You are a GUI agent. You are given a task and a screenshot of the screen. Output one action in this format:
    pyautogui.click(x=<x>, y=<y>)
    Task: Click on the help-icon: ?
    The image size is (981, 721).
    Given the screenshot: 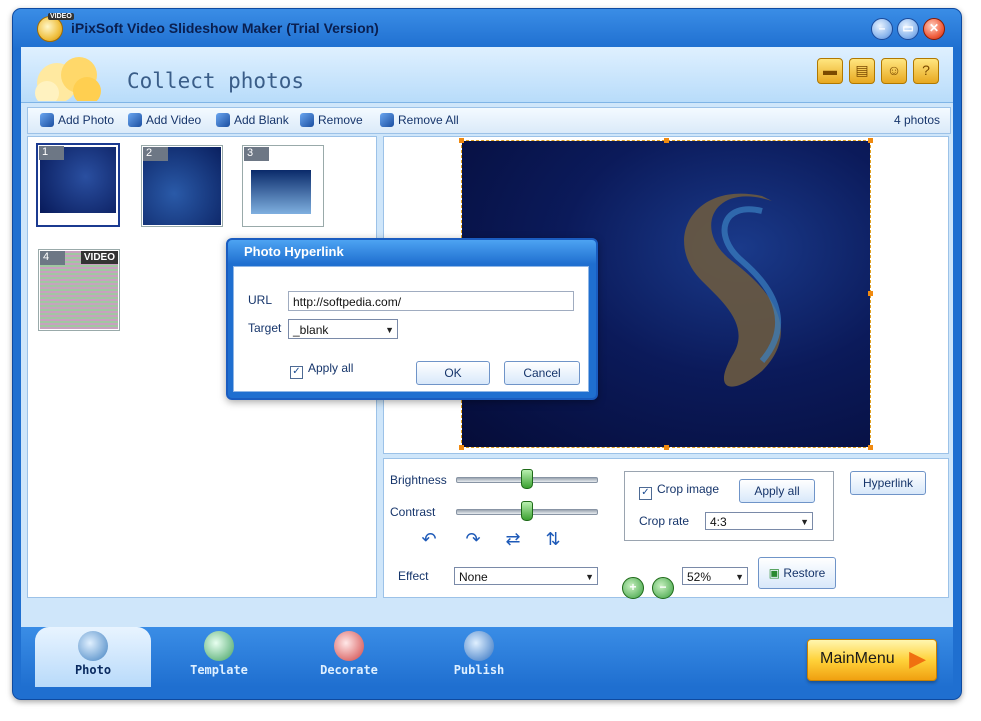 What is the action you would take?
    pyautogui.click(x=926, y=71)
    